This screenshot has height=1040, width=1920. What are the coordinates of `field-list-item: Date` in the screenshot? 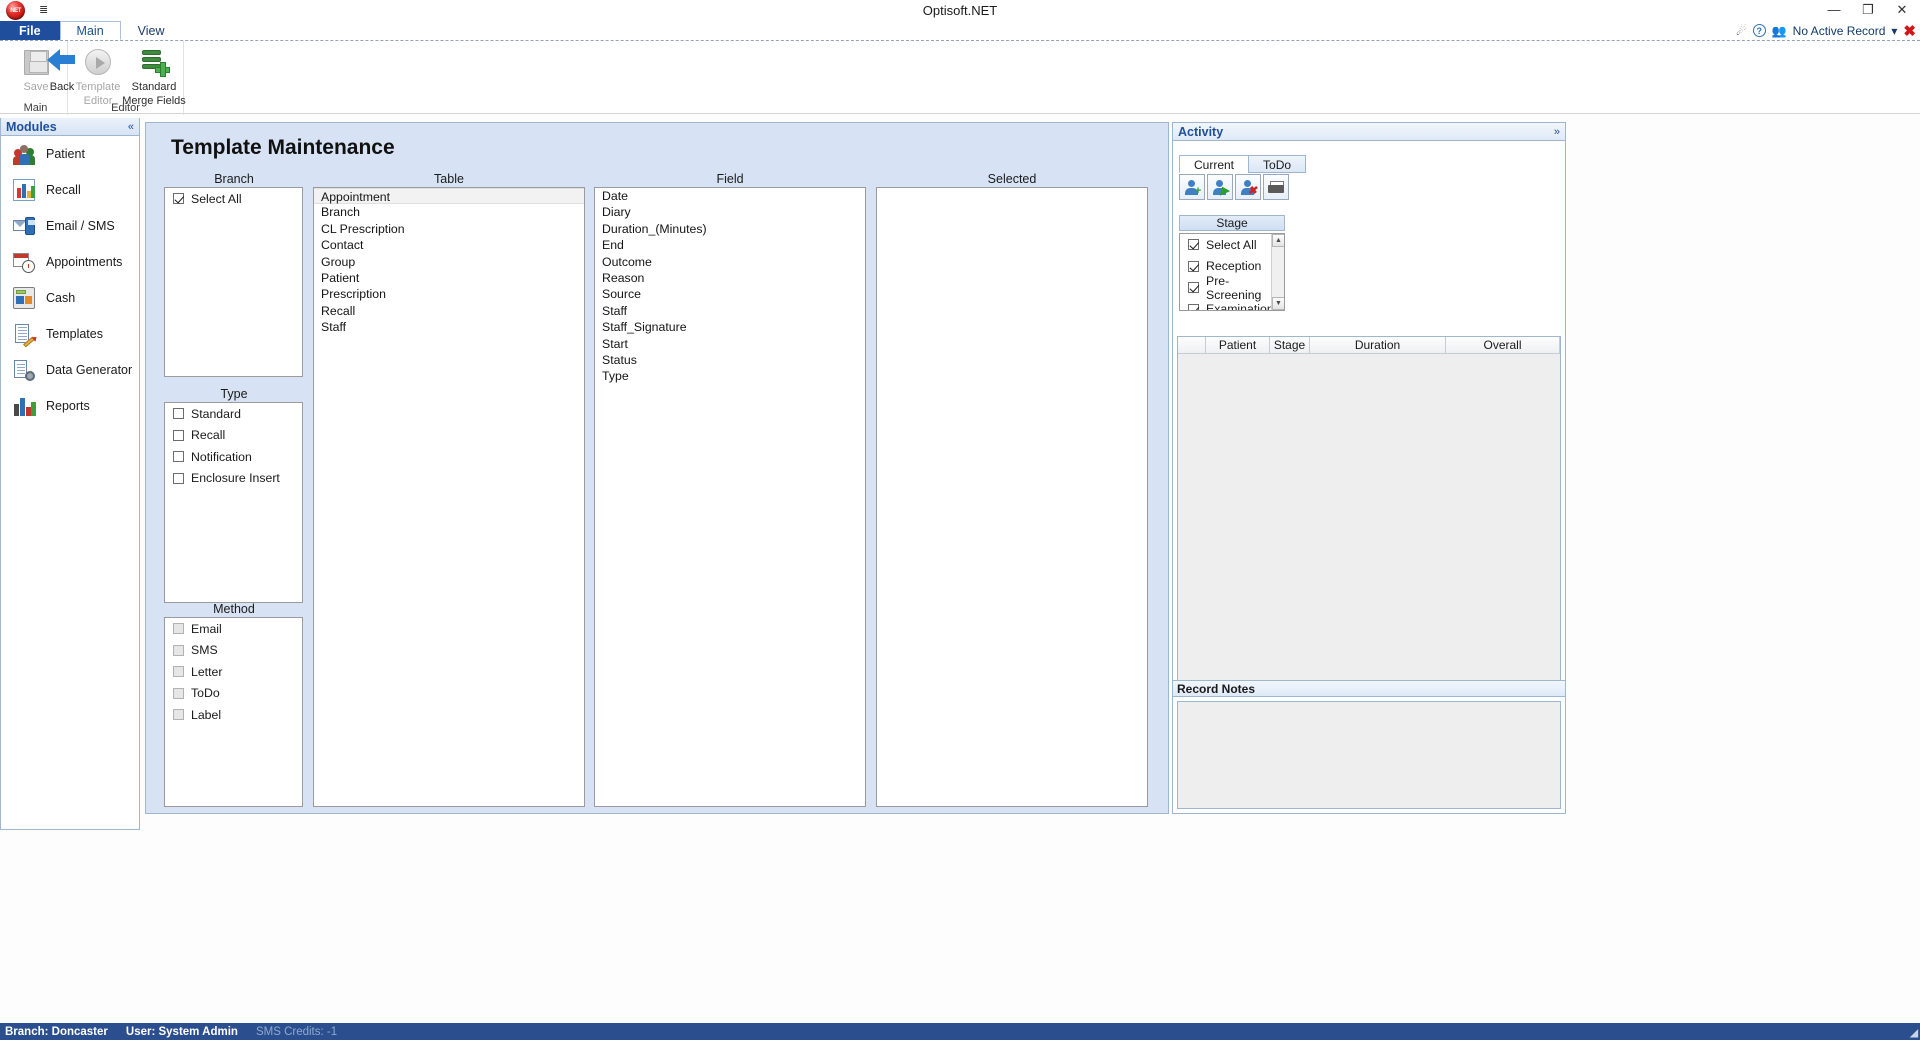 It's located at (730, 196).